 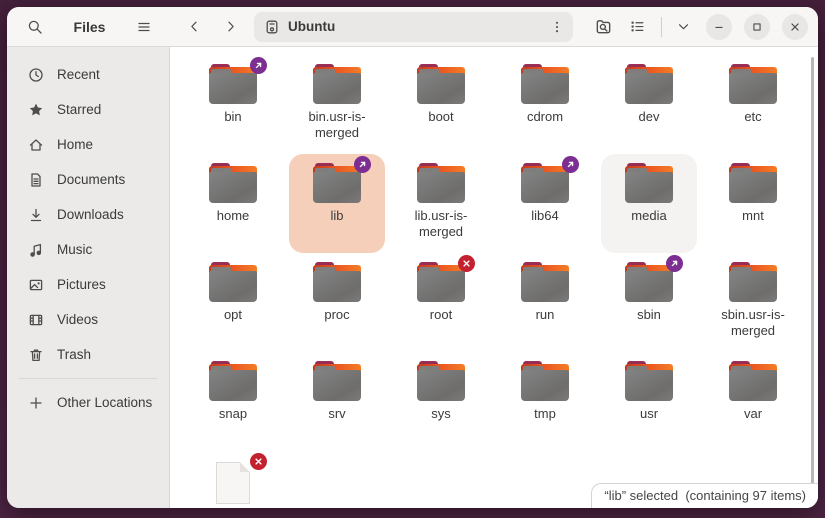 I want to click on music-note-icon, so click(x=36, y=250).